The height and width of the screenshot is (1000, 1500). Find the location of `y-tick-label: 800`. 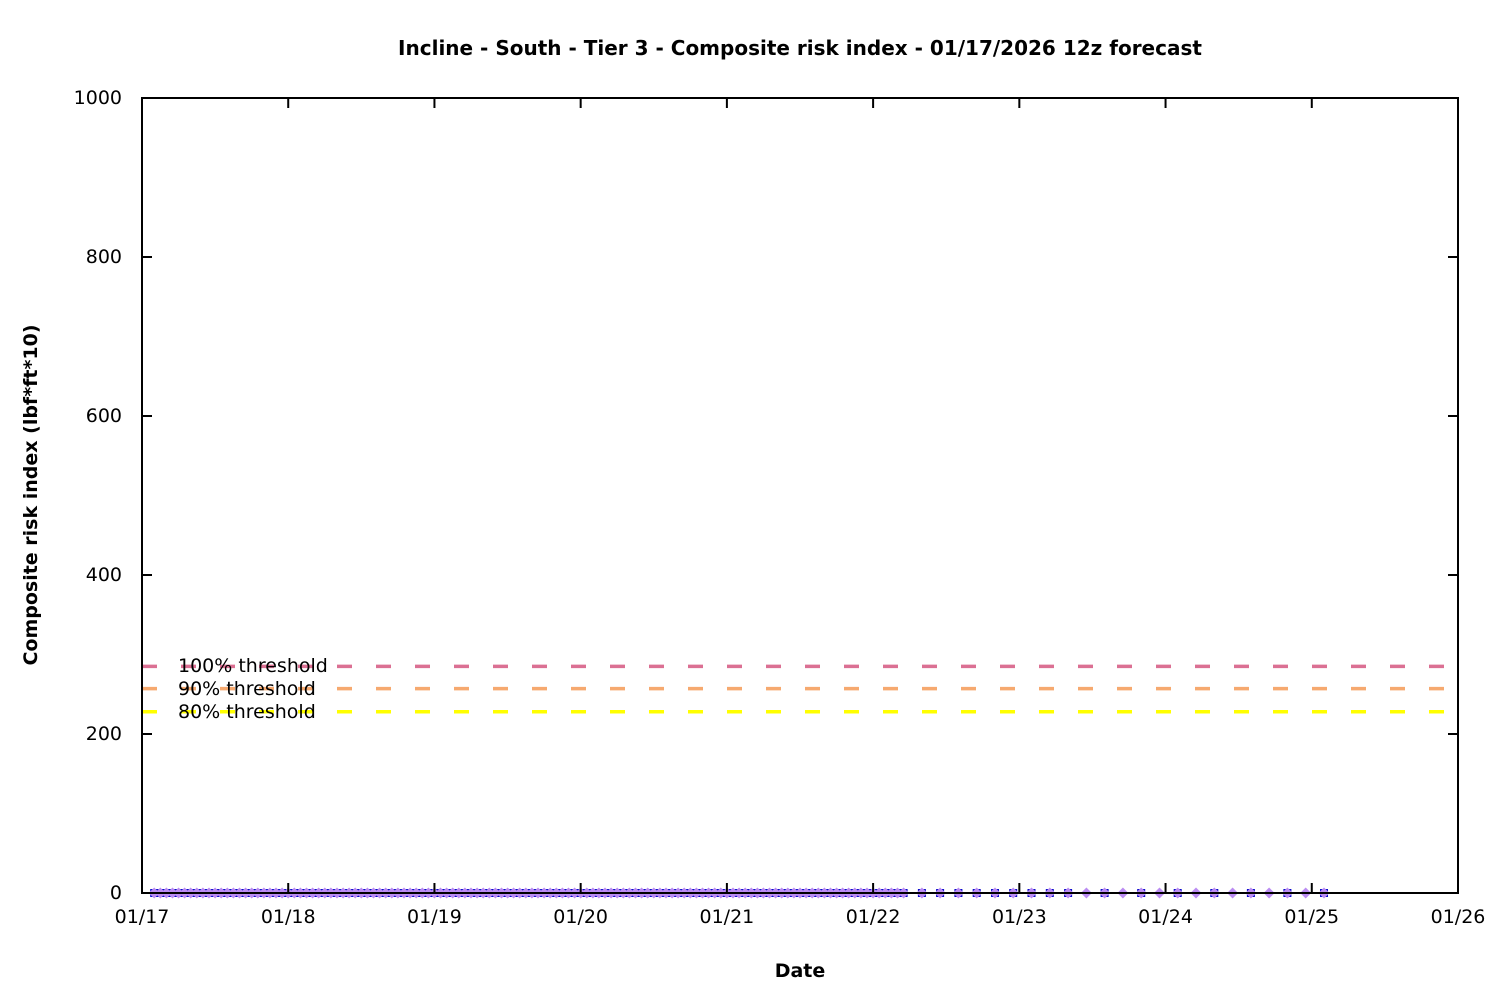

y-tick-label: 800 is located at coordinates (103, 257).